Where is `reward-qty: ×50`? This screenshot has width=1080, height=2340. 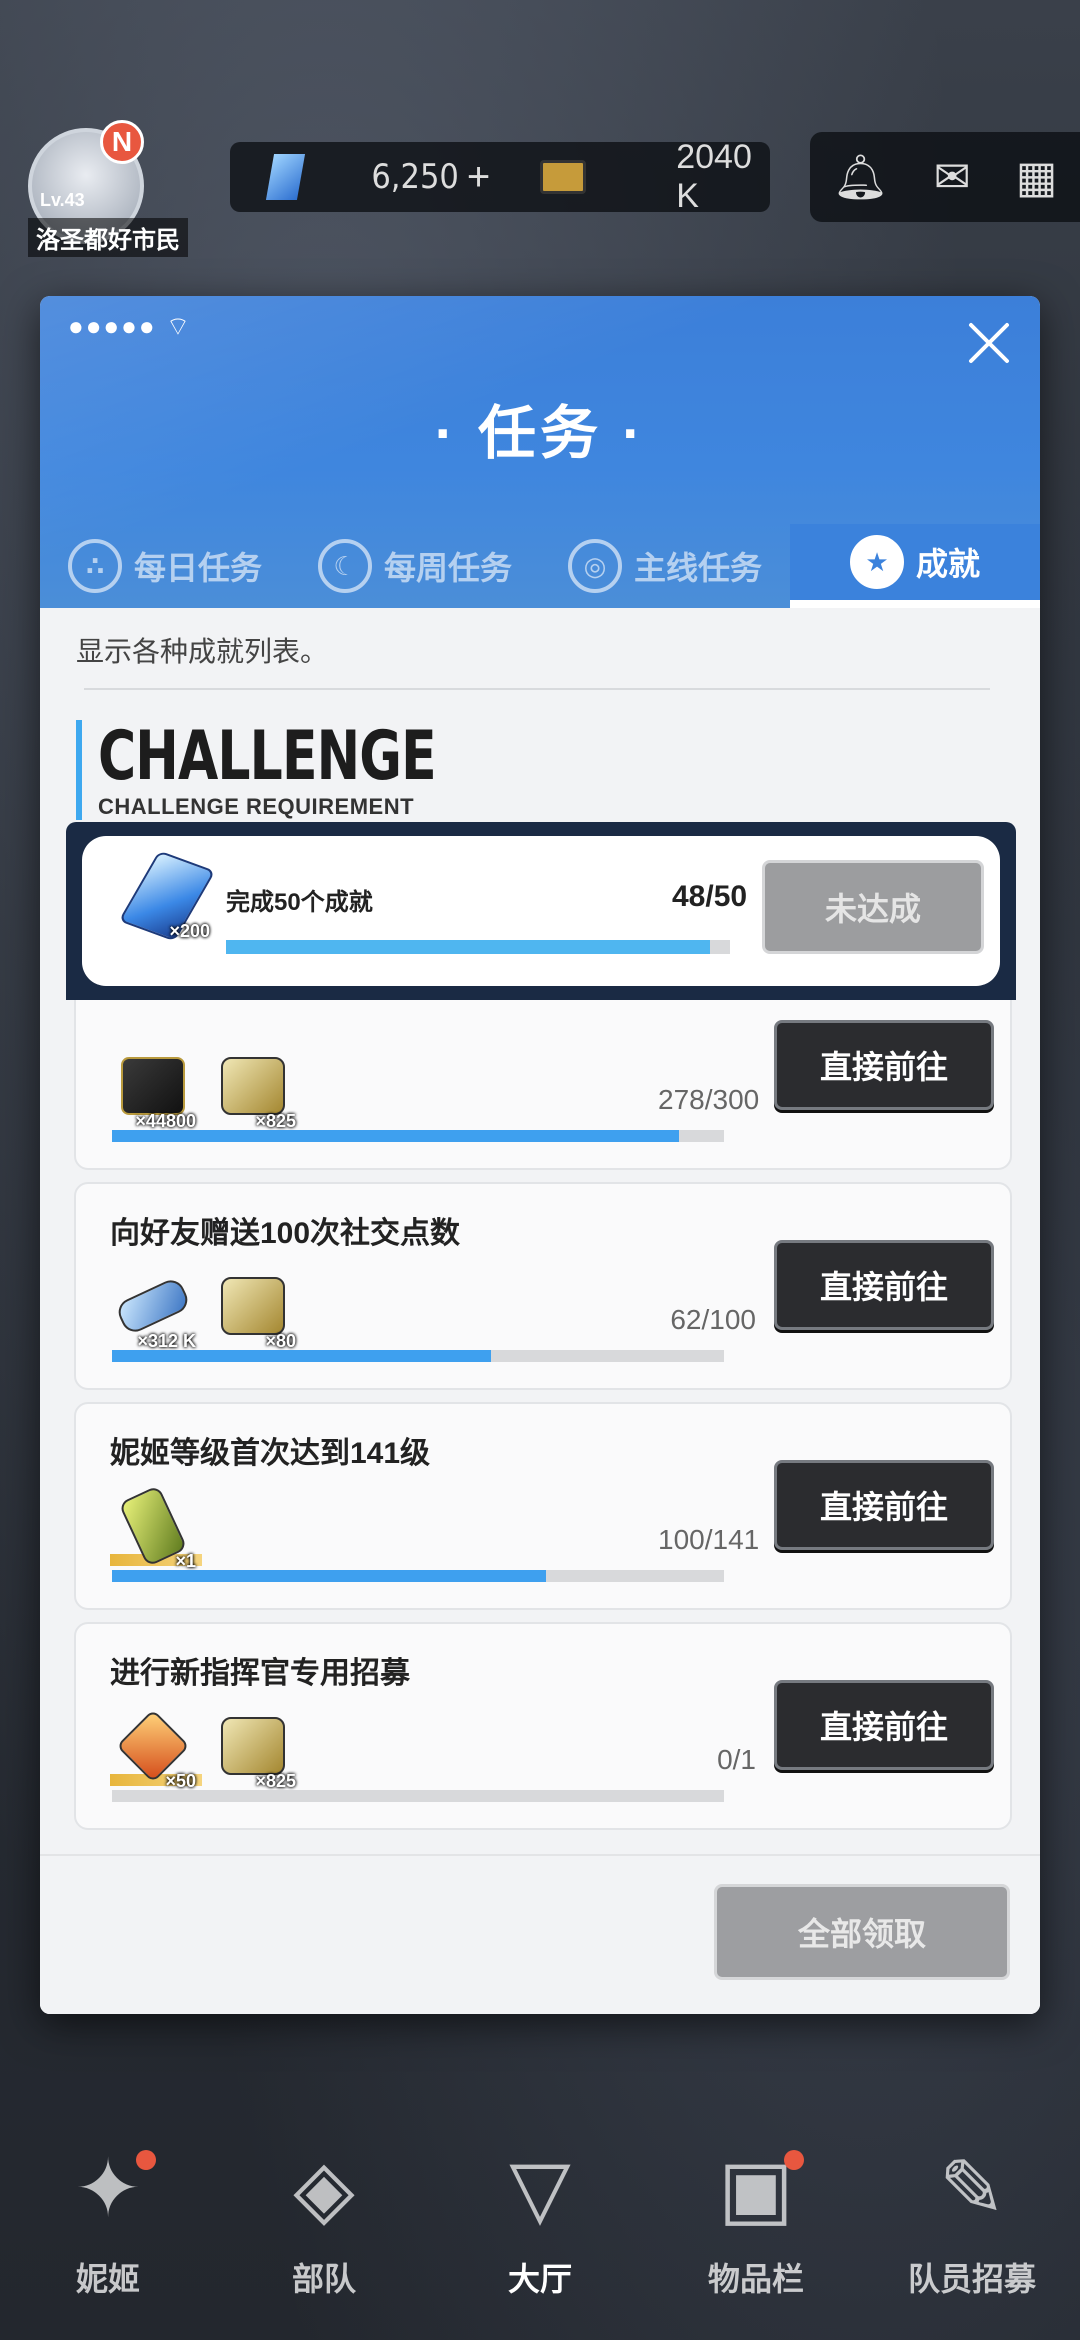
reward-qty: ×50 is located at coordinates (180, 1781).